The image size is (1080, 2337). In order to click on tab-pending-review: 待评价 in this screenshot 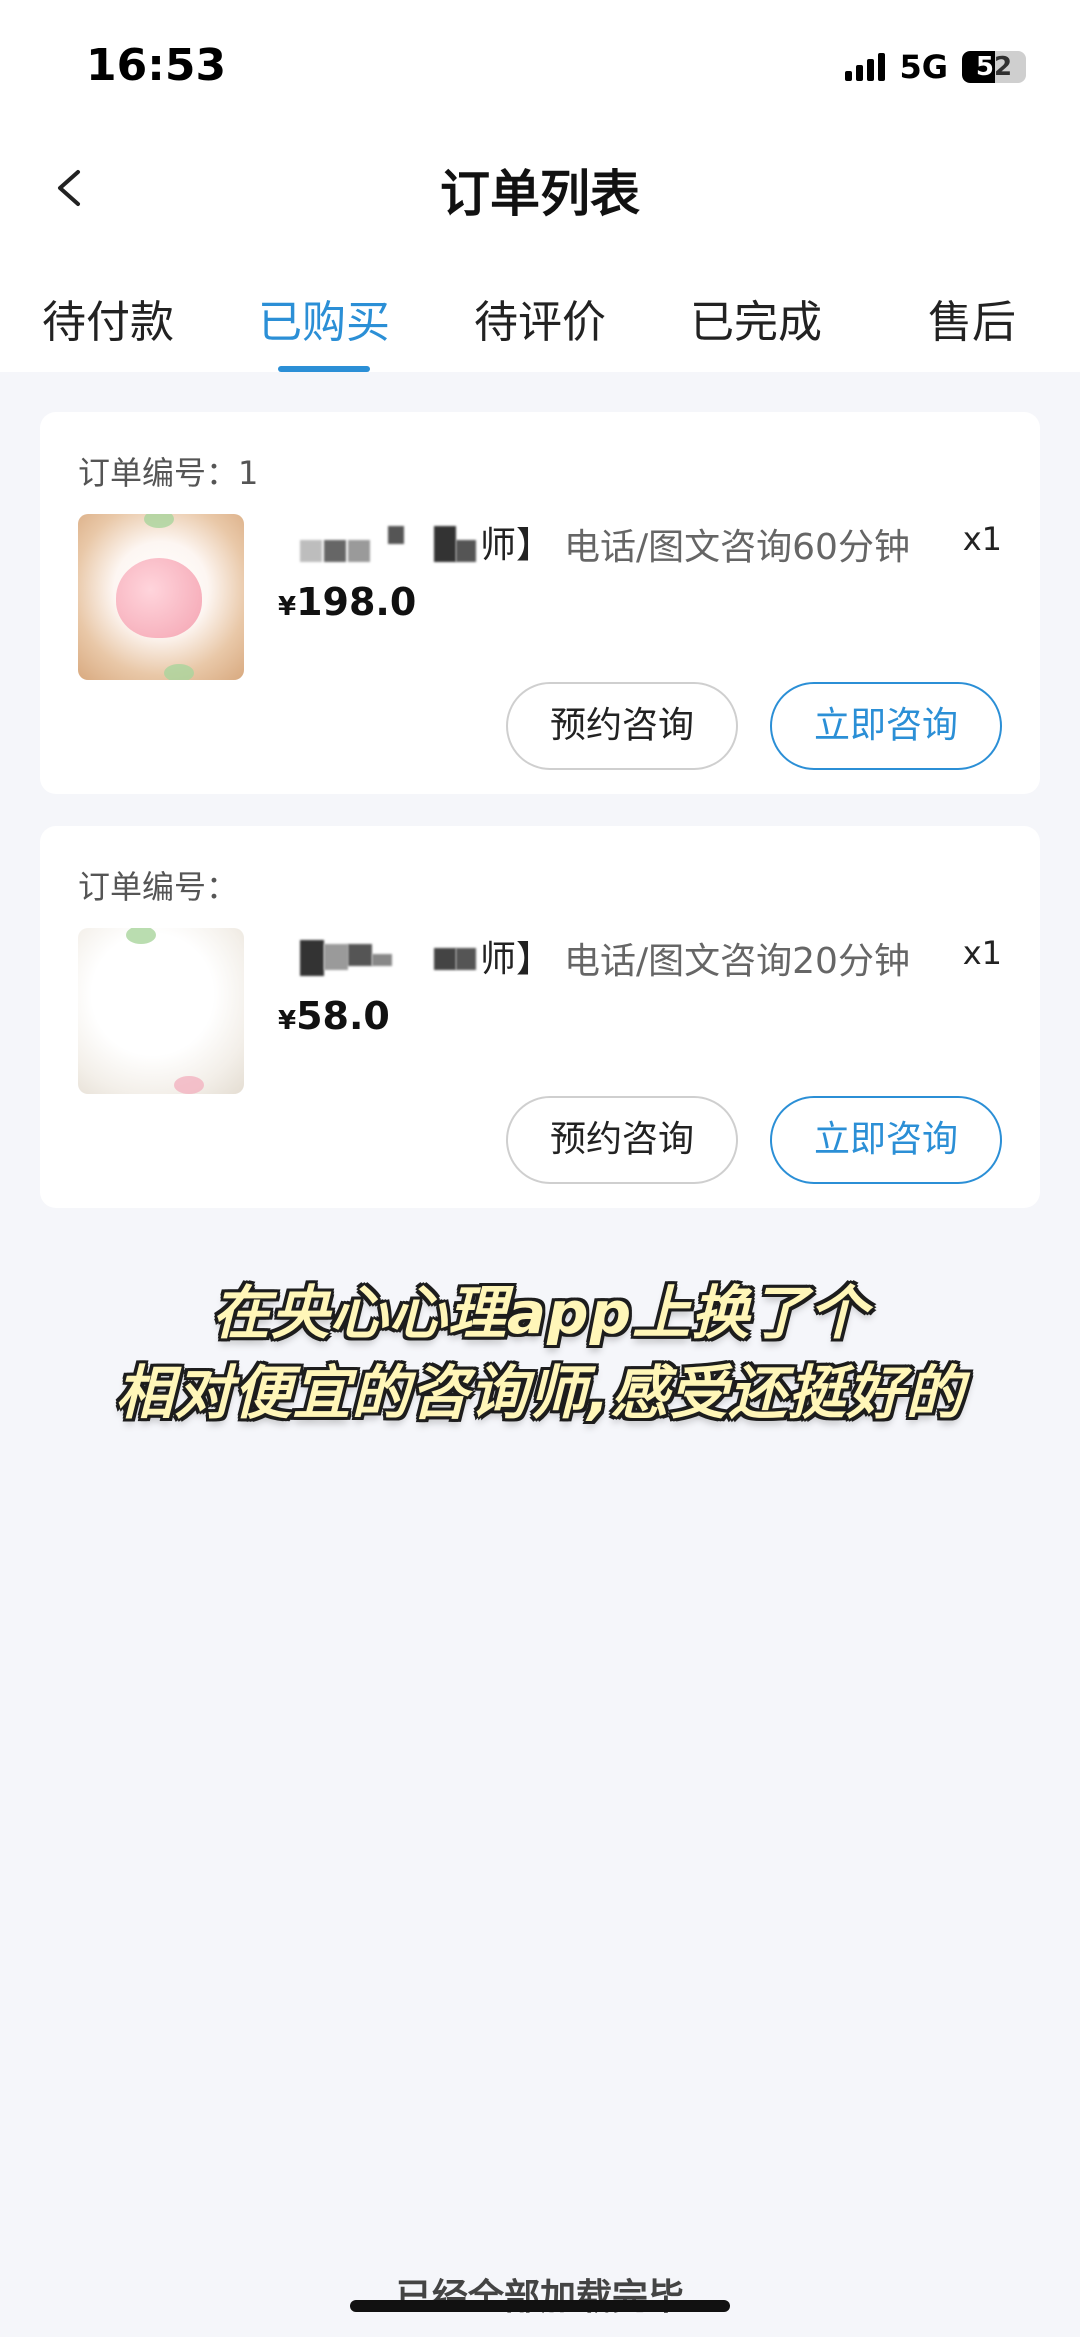, I will do `click(540, 318)`.